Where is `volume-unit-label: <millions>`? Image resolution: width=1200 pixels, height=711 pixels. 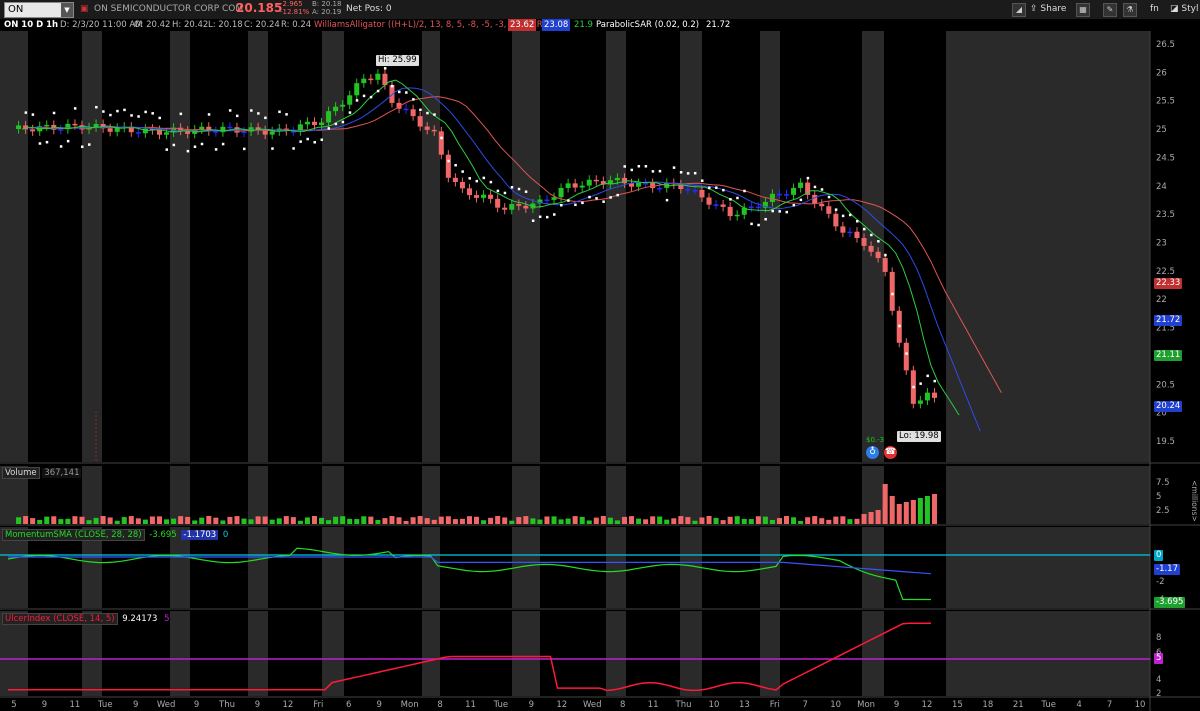
volume-unit-label: <millions> is located at coordinates (1194, 500).